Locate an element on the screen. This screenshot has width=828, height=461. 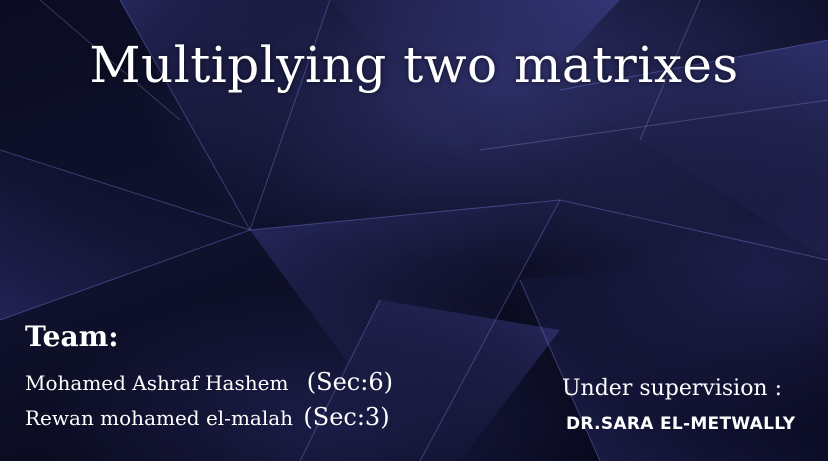
team-member: Rewan mohamed el-malah (Sec:3) is located at coordinates (207, 417).